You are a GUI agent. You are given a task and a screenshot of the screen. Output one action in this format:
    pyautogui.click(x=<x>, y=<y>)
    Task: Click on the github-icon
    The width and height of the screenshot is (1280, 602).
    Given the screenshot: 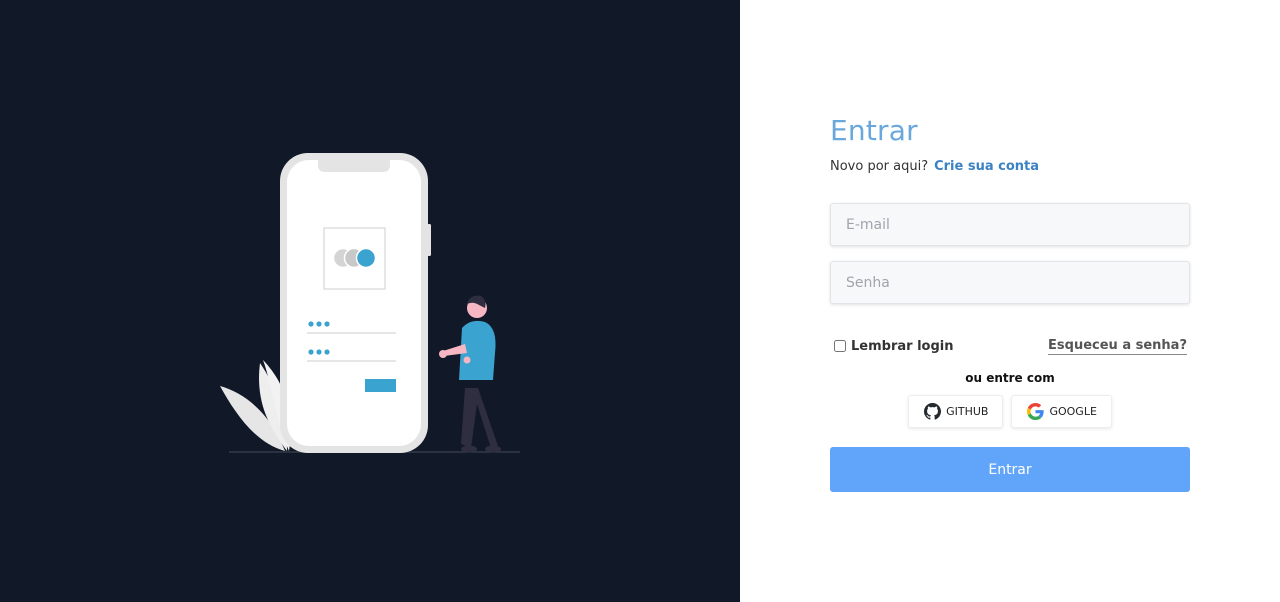 What is the action you would take?
    pyautogui.click(x=933, y=411)
    